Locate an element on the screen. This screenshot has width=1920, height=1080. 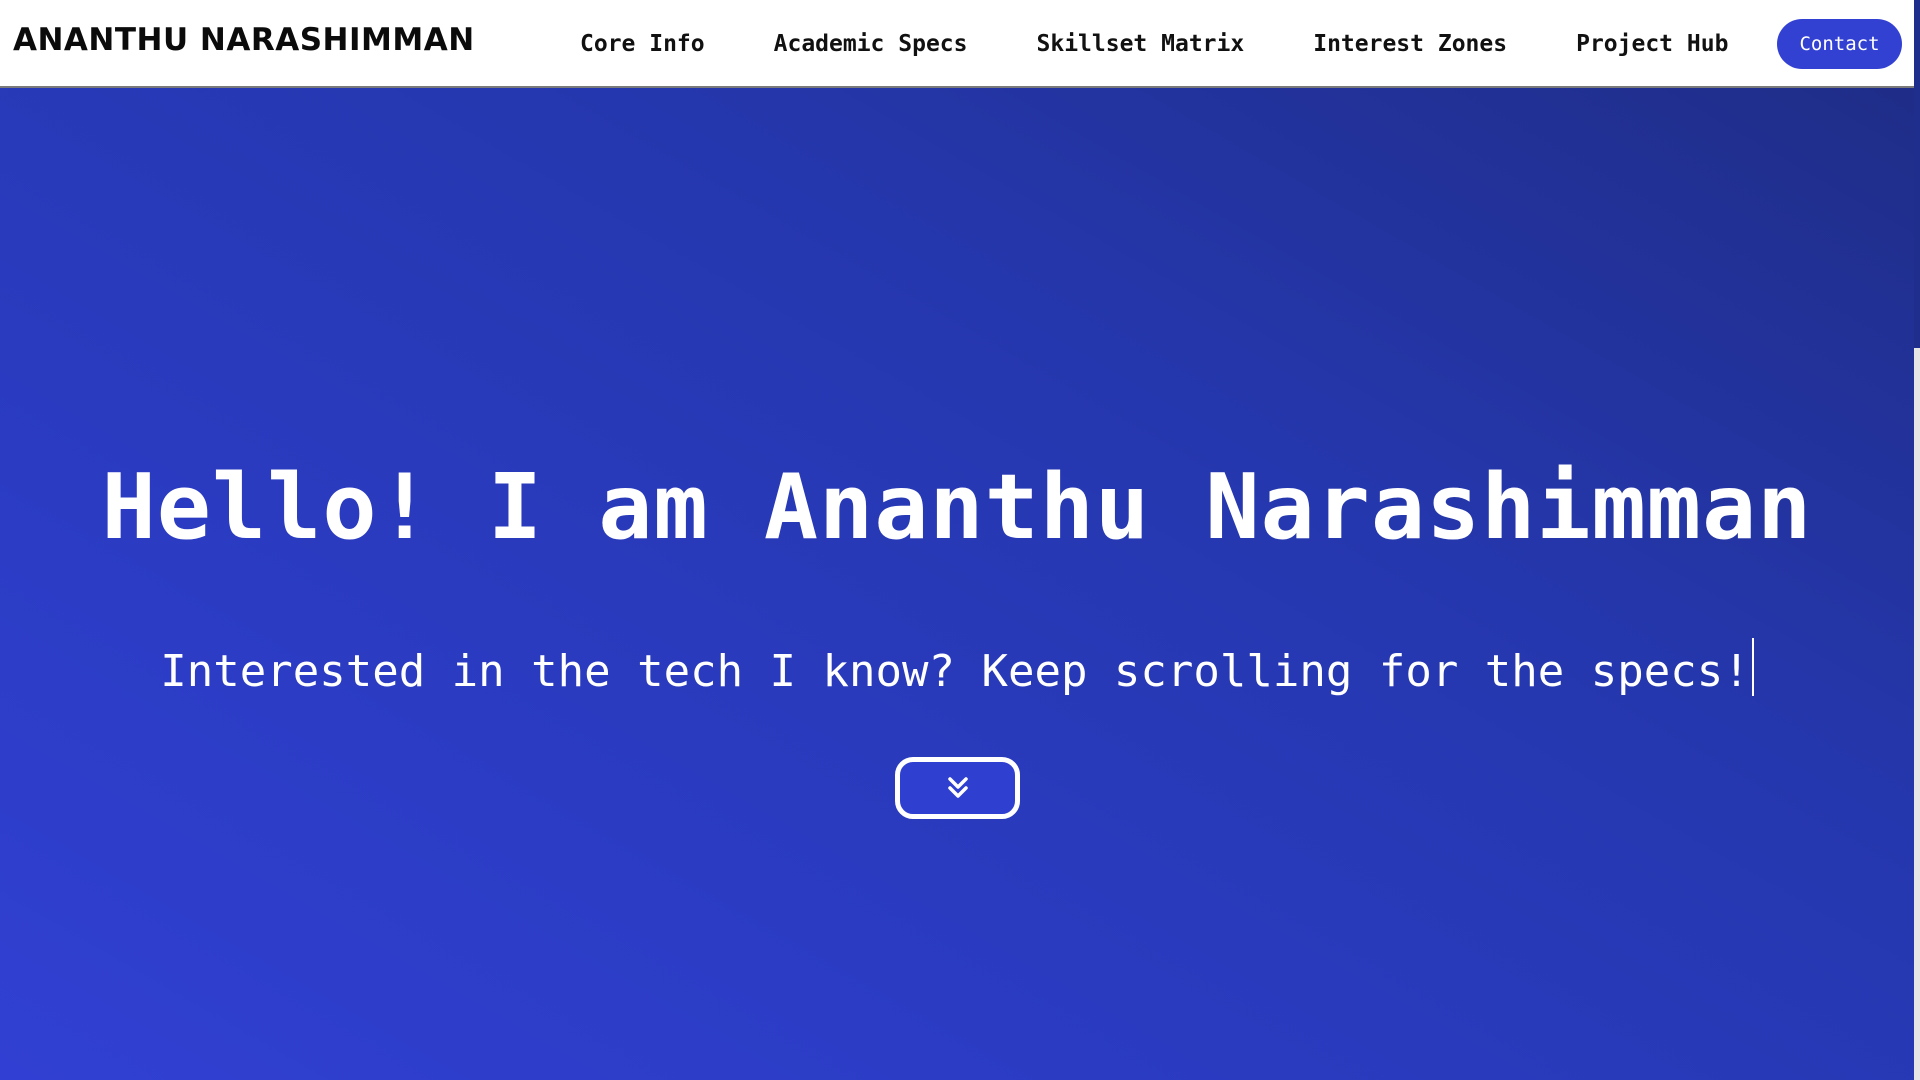
site-brand: ANANTHU NARASHIMMAN is located at coordinates (244, 40).